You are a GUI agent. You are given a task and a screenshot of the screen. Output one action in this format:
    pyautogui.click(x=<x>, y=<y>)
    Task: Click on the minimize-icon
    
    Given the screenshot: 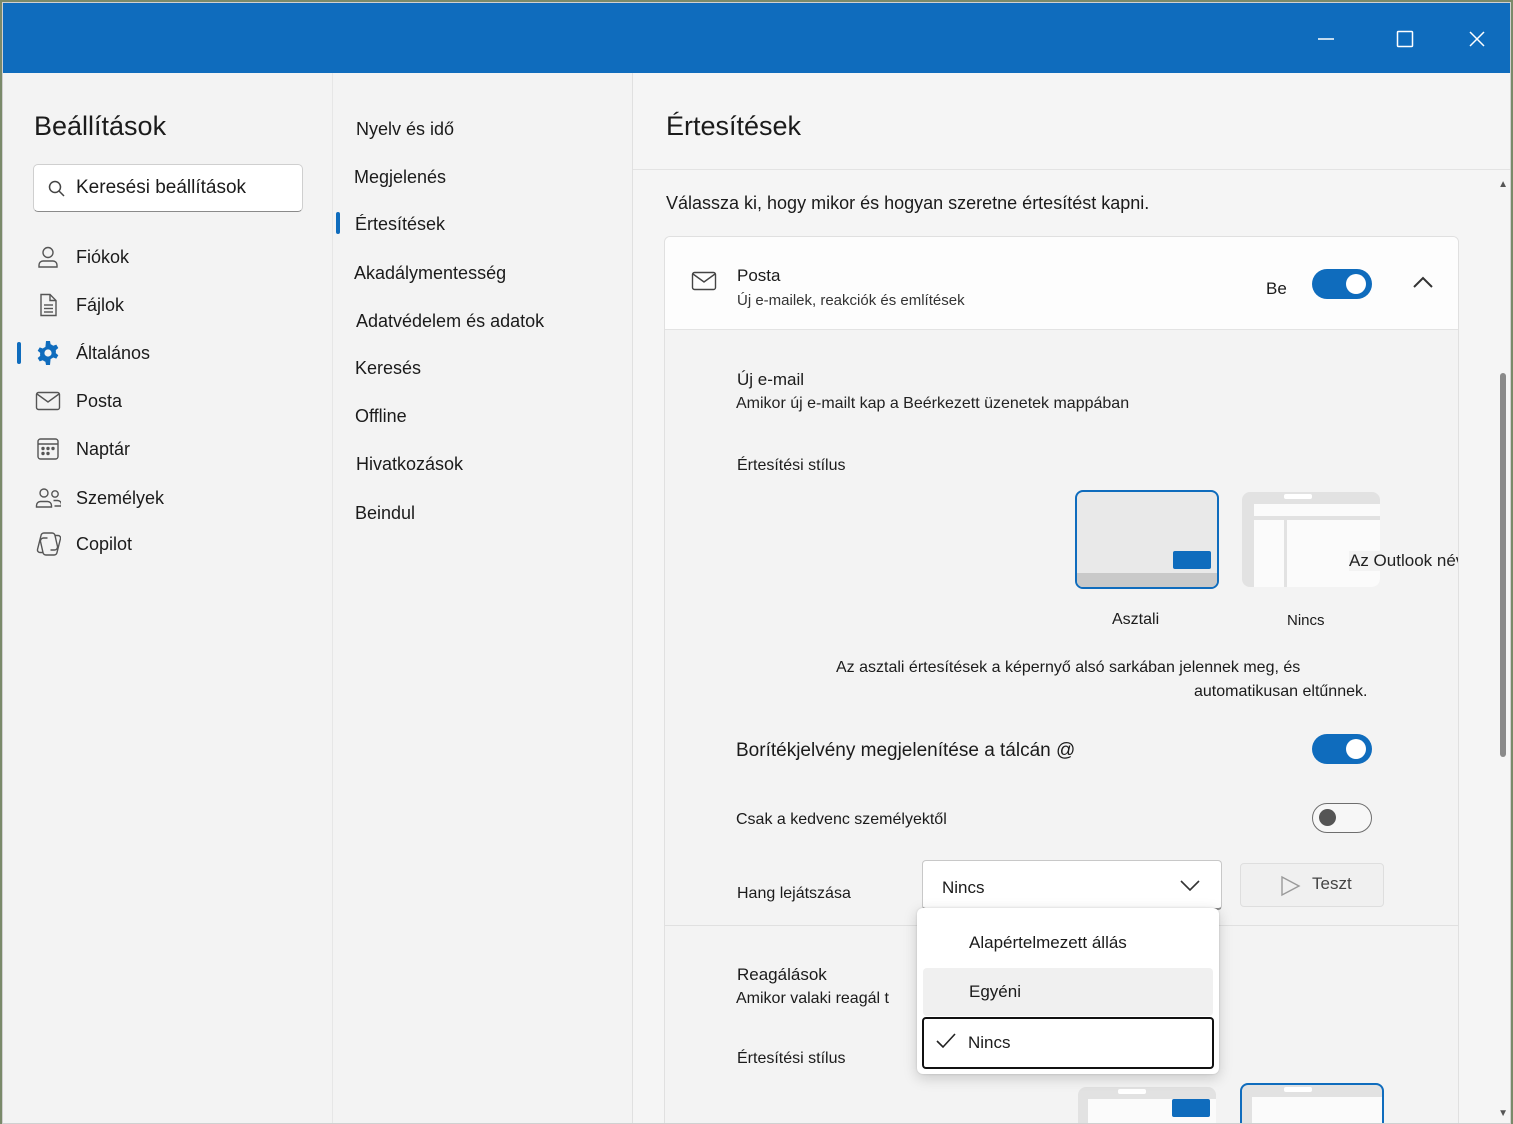 What is the action you would take?
    pyautogui.click(x=1326, y=39)
    